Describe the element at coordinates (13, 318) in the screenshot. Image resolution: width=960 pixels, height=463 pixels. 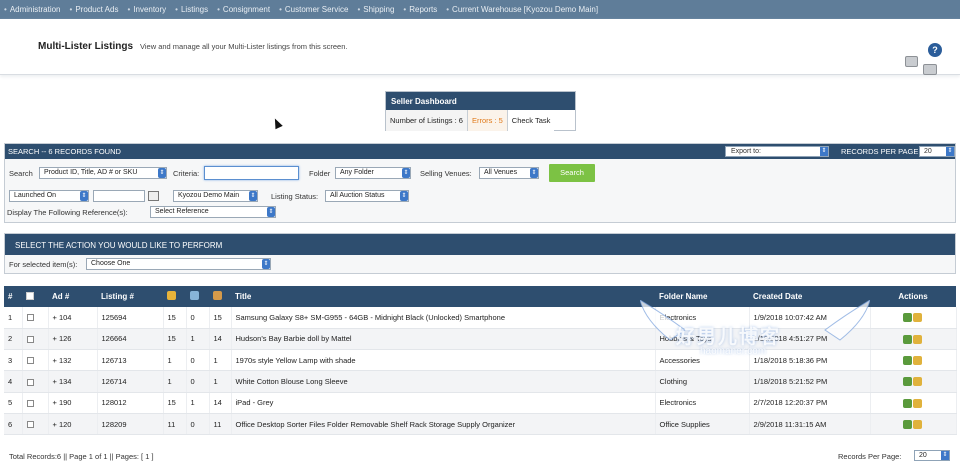
I see `row-number: 1` at that location.